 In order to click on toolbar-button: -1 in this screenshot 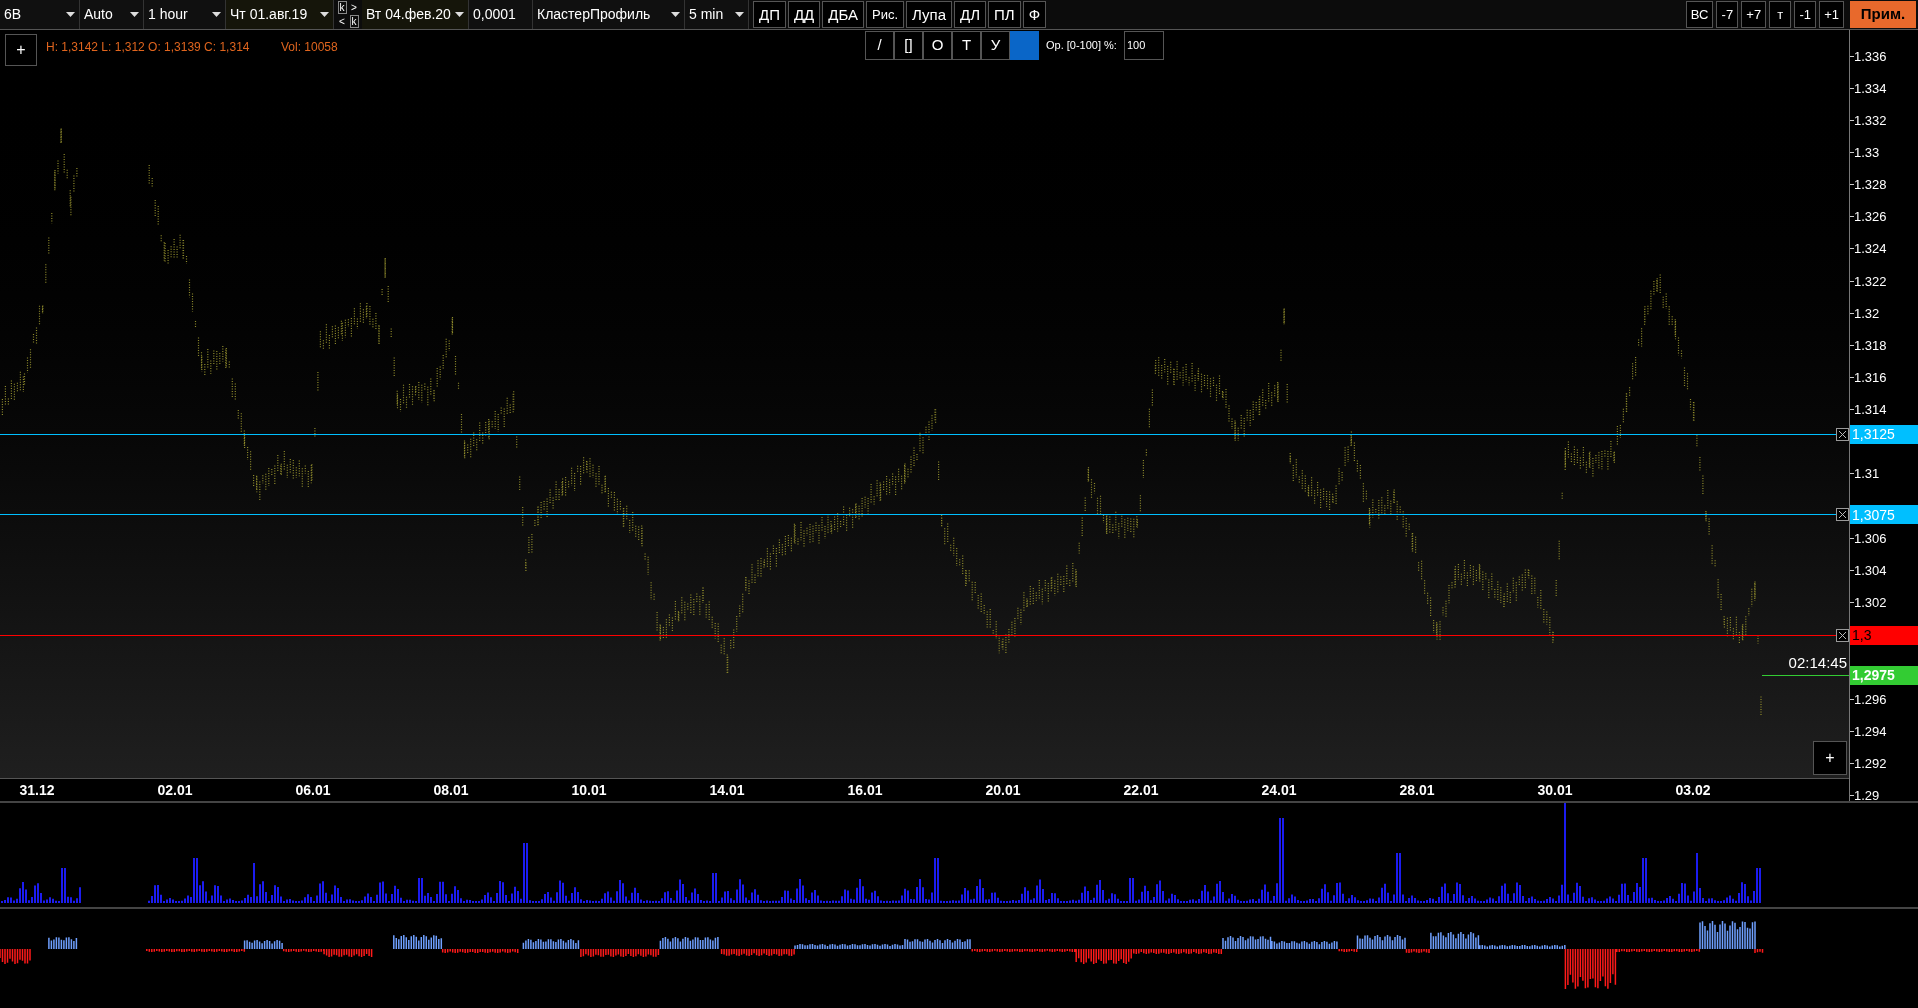, I will do `click(1805, 14)`.